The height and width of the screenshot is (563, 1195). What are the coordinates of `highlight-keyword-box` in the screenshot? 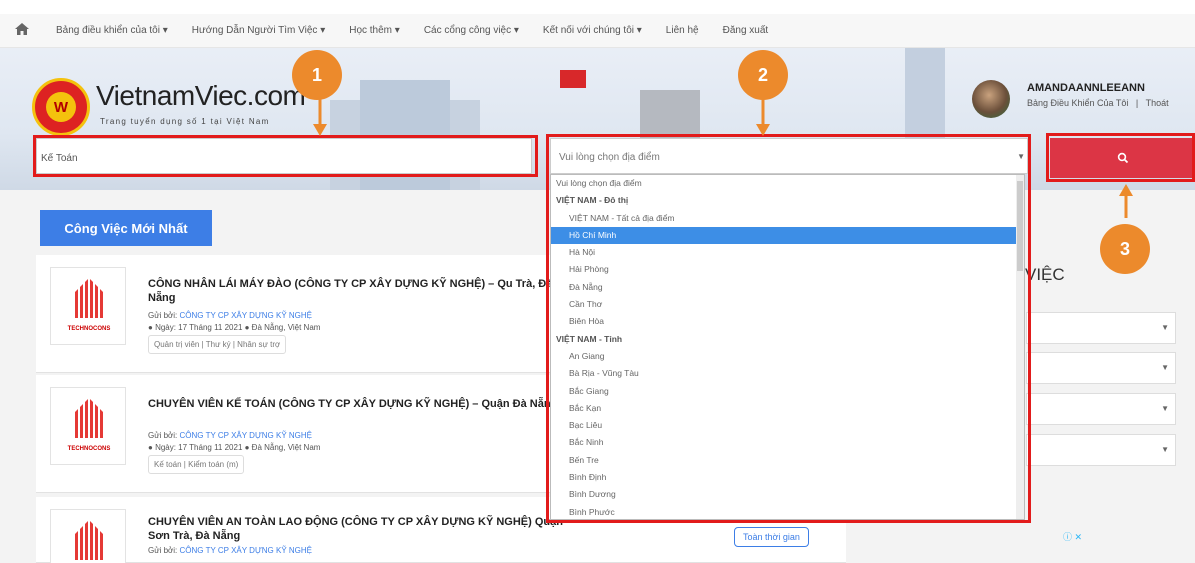 It's located at (285, 156).